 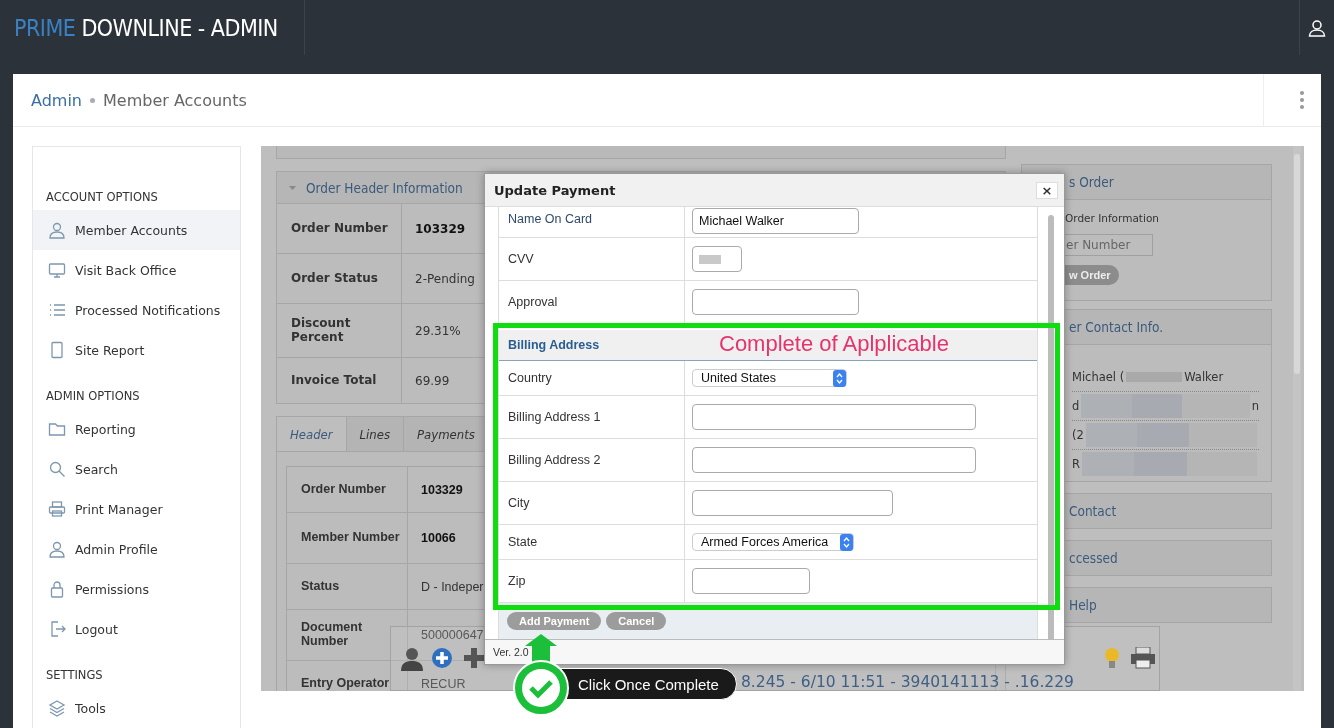 What do you see at coordinates (136, 469) in the screenshot?
I see `sidebar-item: Search` at bounding box center [136, 469].